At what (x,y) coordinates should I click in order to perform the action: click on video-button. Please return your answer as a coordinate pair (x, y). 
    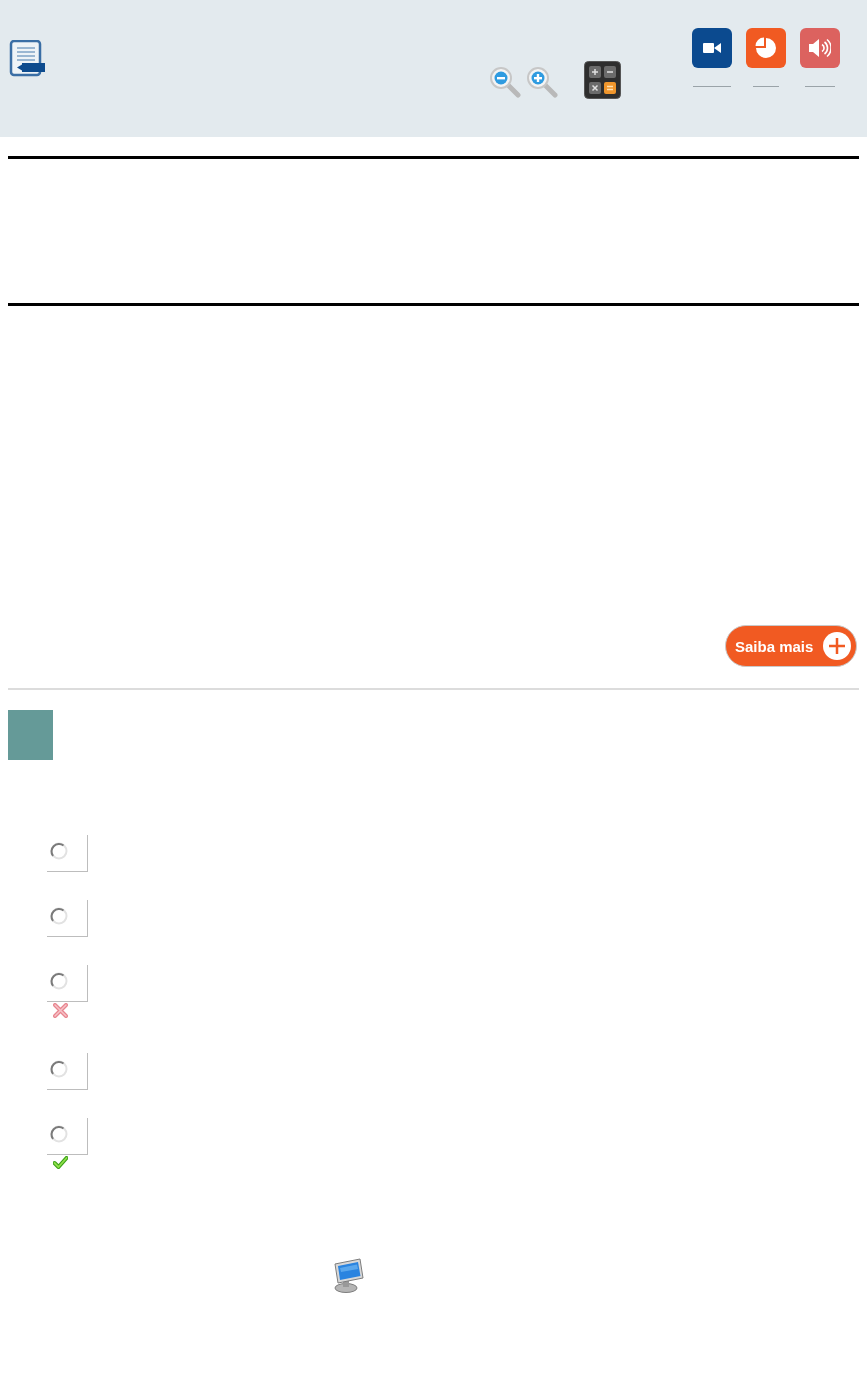
    Looking at the image, I should click on (712, 48).